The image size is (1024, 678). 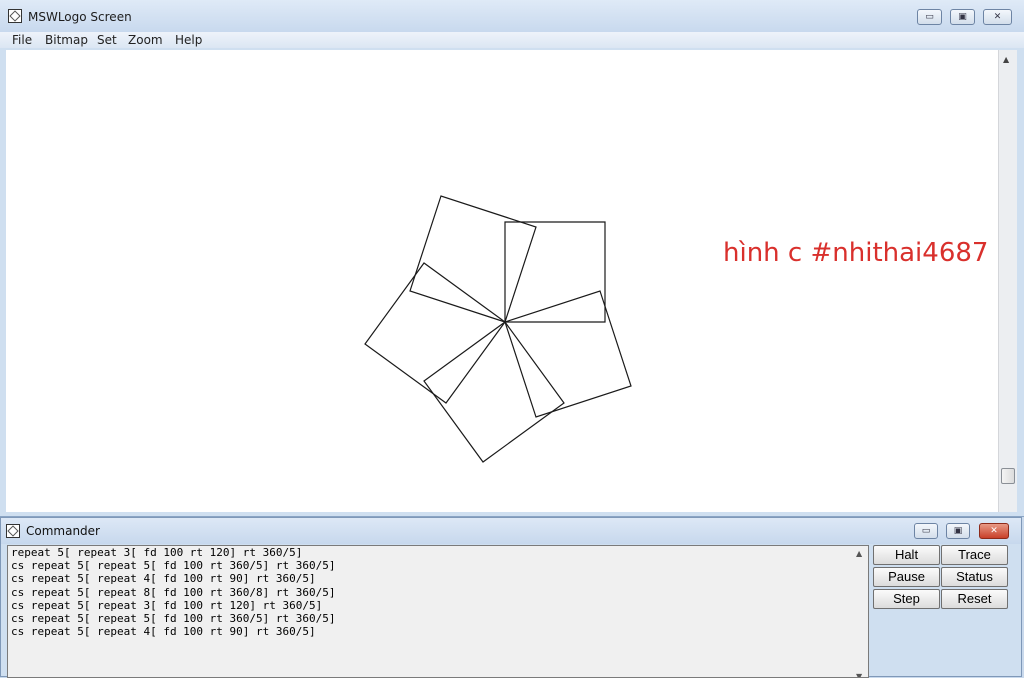 What do you see at coordinates (15, 16) in the screenshot?
I see `app-icon` at bounding box center [15, 16].